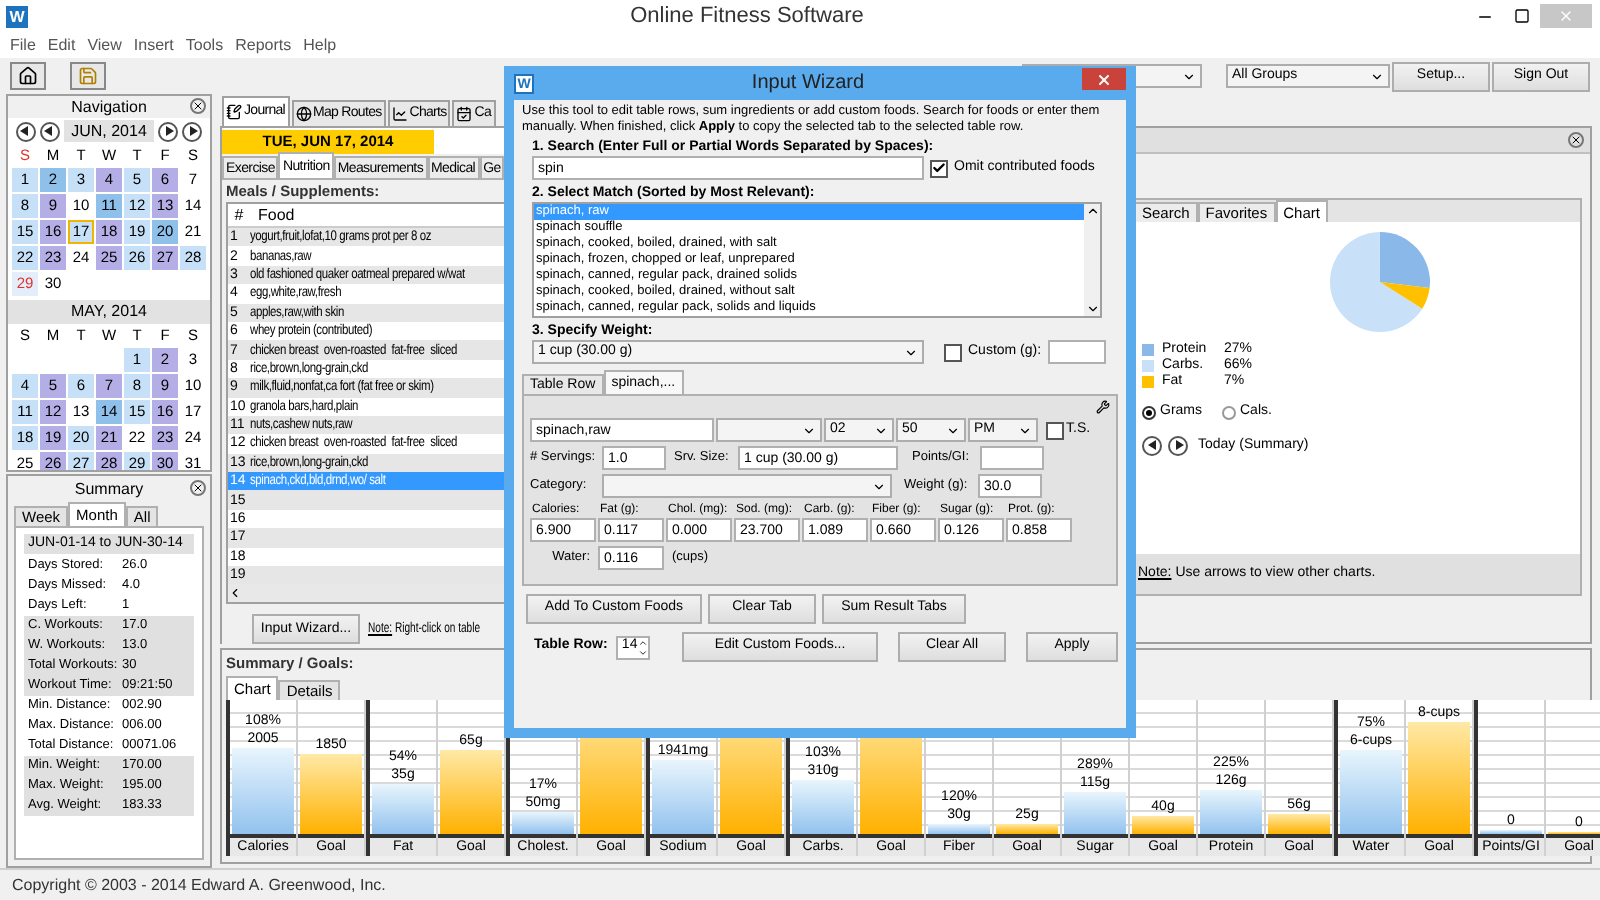  I want to click on close-button, so click(1104, 79).